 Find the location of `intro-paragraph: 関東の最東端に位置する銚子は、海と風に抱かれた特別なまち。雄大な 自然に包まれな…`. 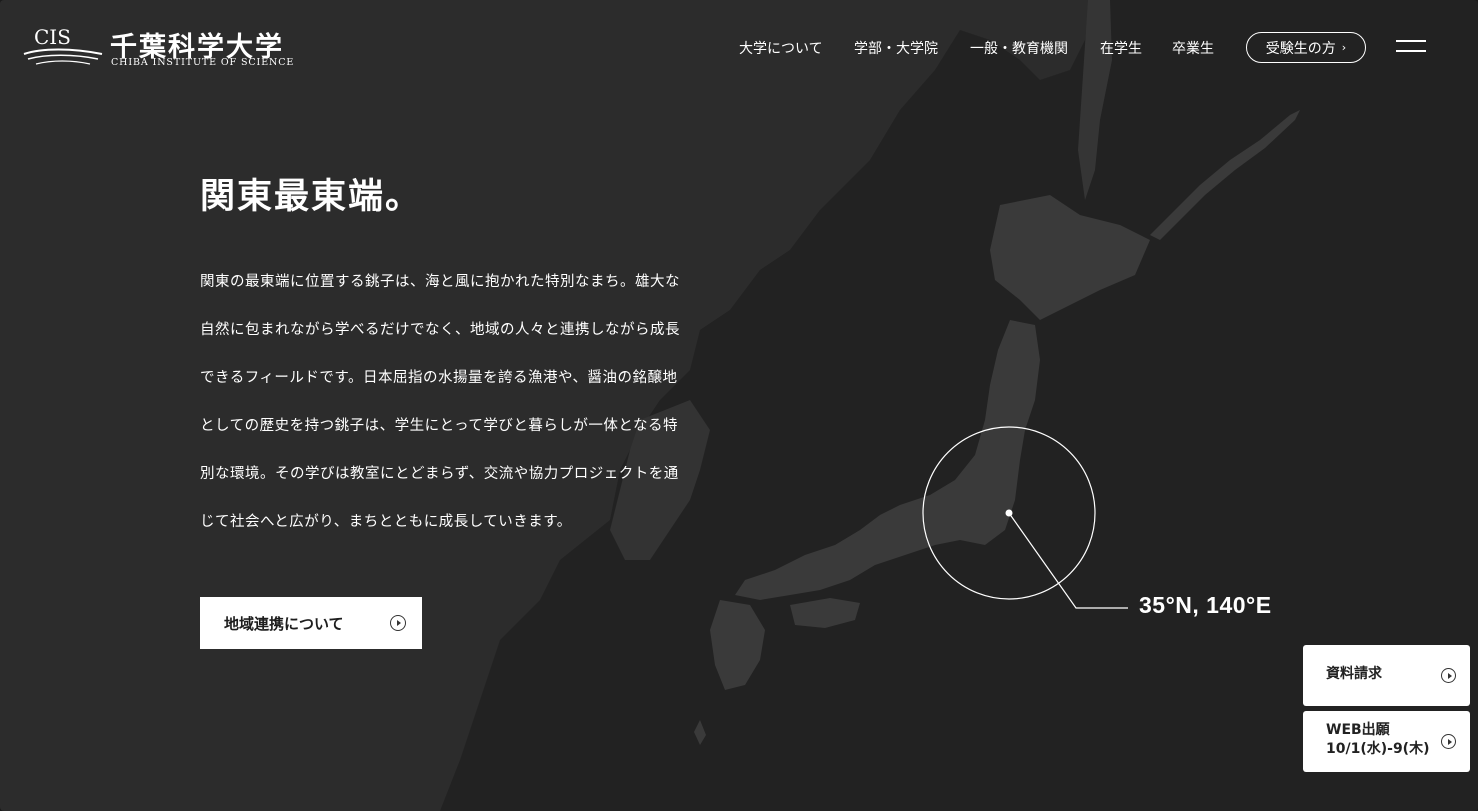

intro-paragraph: 関東の最東端に位置する銚子は、海と風に抱かれた特別なまち。雄大な 自然に包まれな… is located at coordinates (467, 402).